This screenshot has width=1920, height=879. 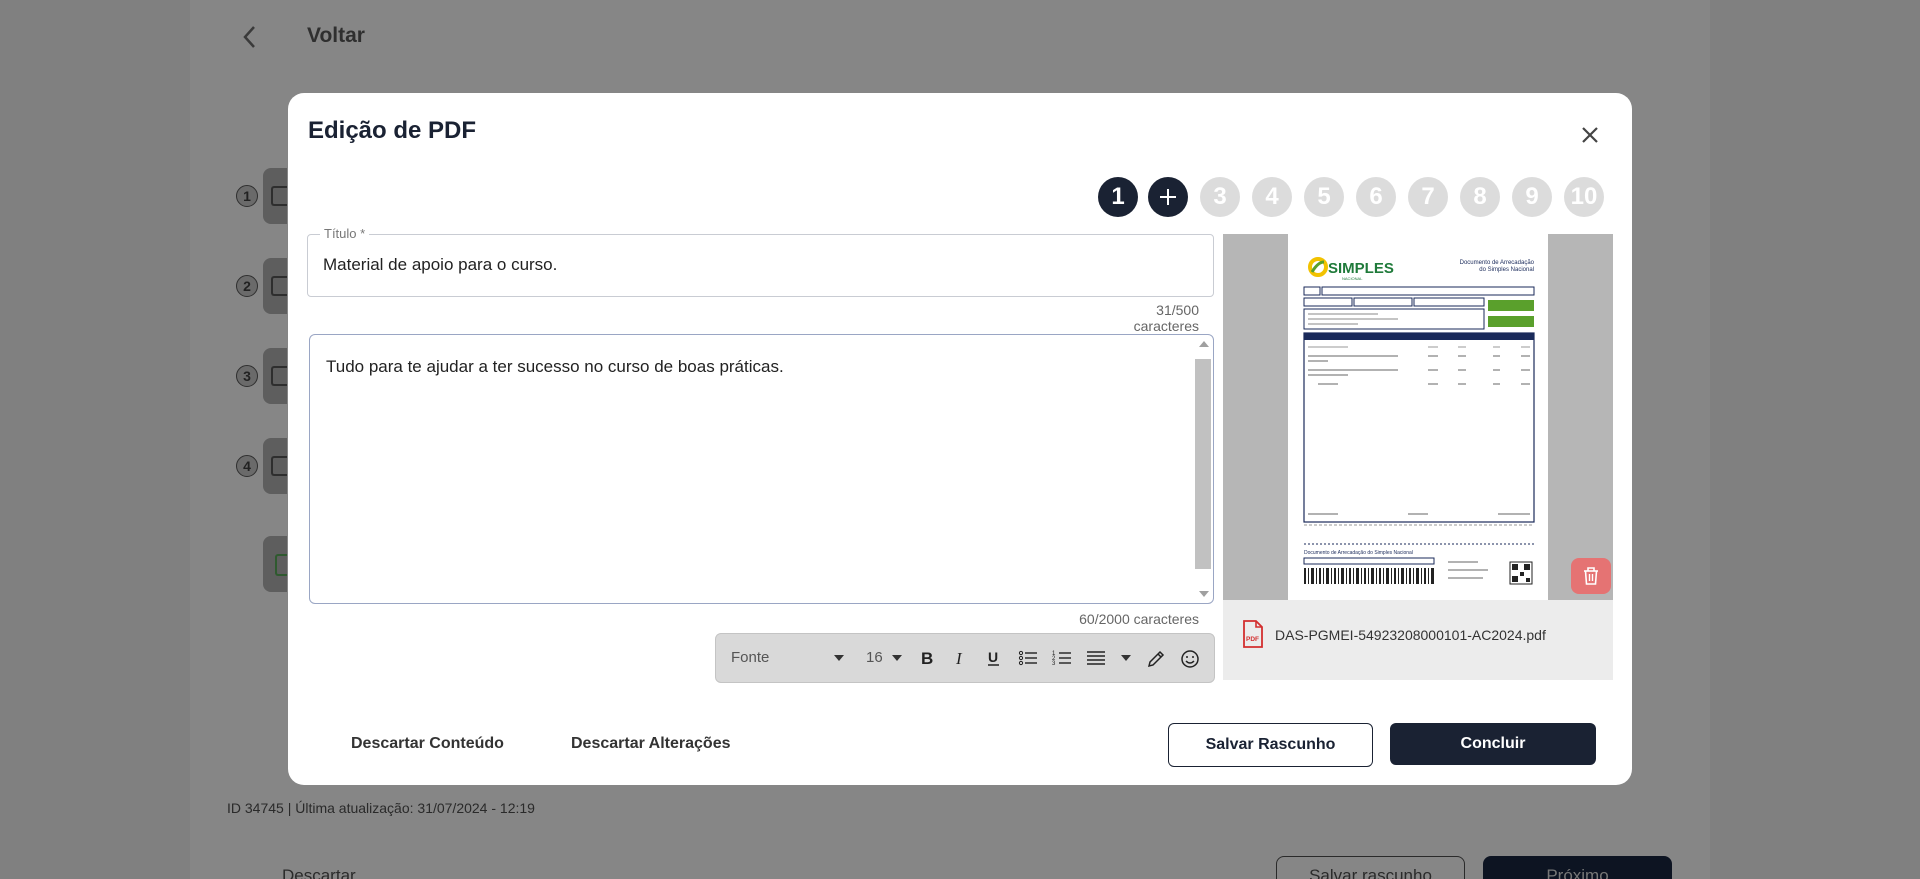 What do you see at coordinates (750, 657) in the screenshot?
I see `font-select: Fonte` at bounding box center [750, 657].